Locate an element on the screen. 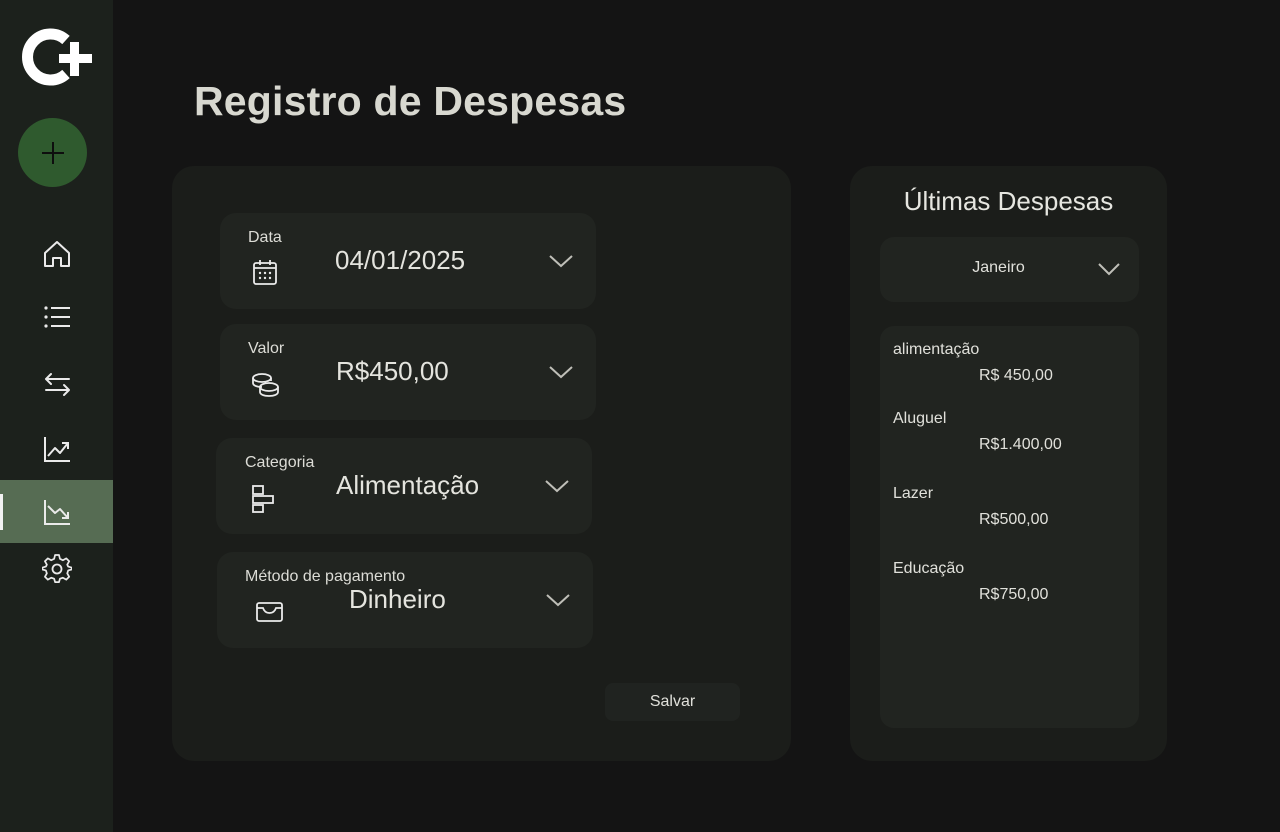  transfer-icon is located at coordinates (57, 384).